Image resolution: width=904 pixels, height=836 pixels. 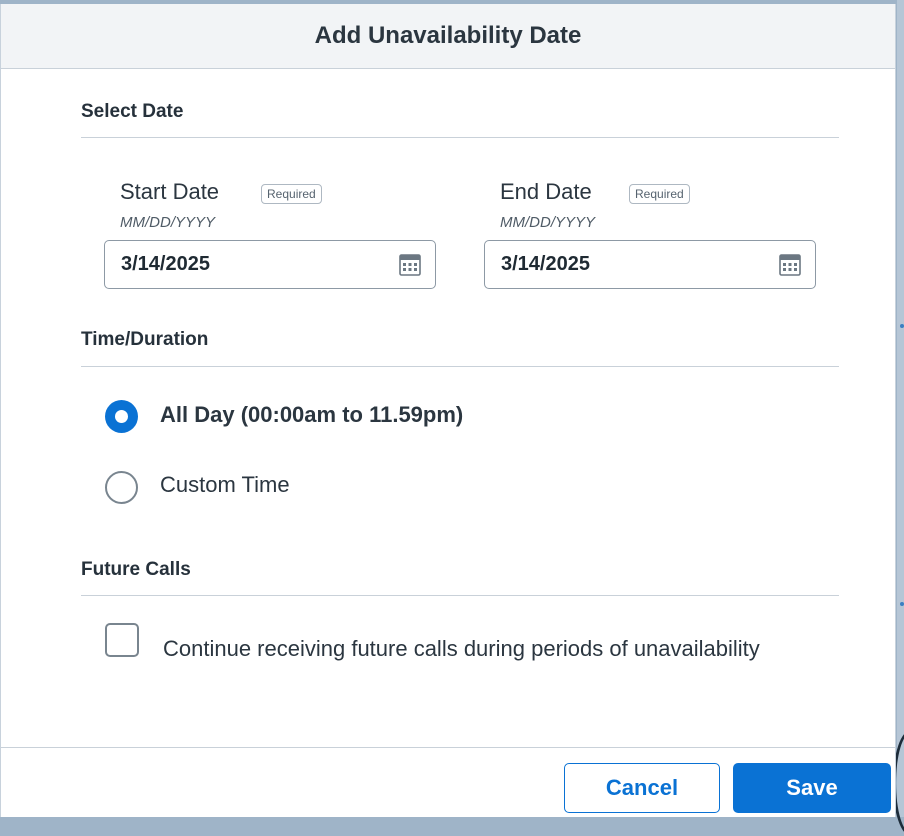 What do you see at coordinates (121, 416) in the screenshot?
I see `all-day-radio` at bounding box center [121, 416].